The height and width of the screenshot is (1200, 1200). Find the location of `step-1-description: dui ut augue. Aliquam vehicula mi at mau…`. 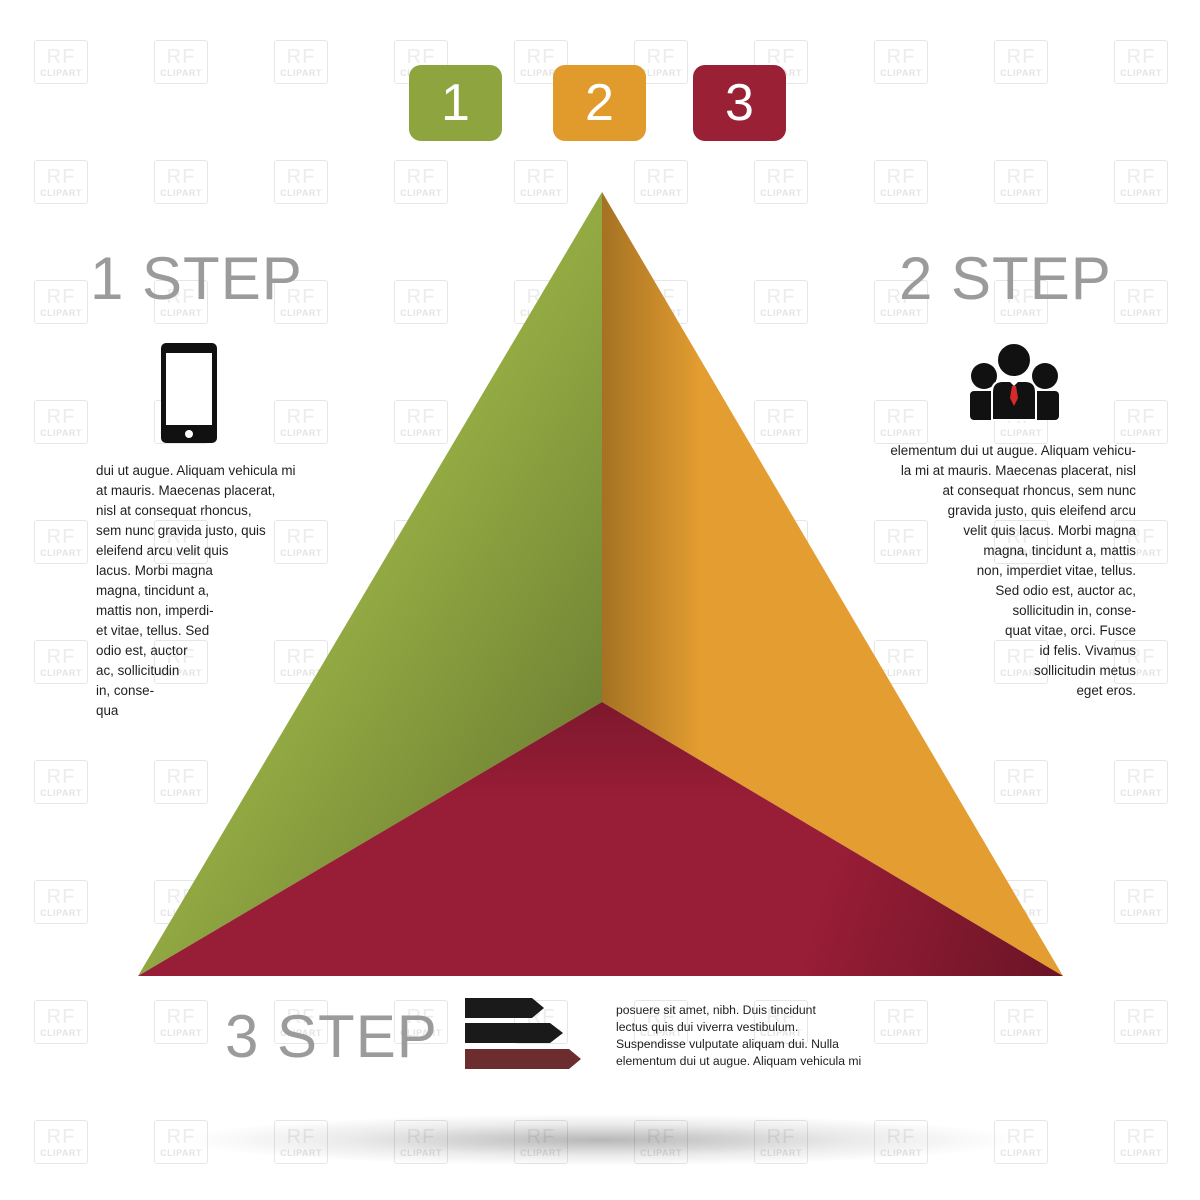

step-1-description: dui ut augue. Aliquam vehicula mi at mau… is located at coordinates (196, 590).